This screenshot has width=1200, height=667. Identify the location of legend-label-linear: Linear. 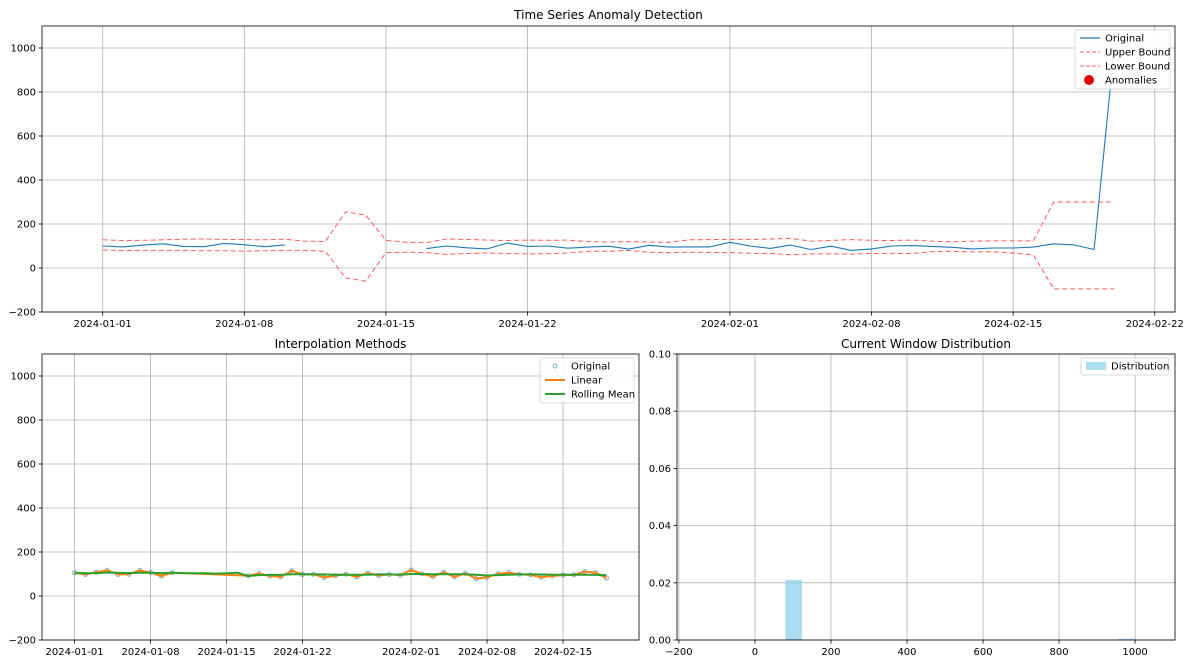
(587, 381).